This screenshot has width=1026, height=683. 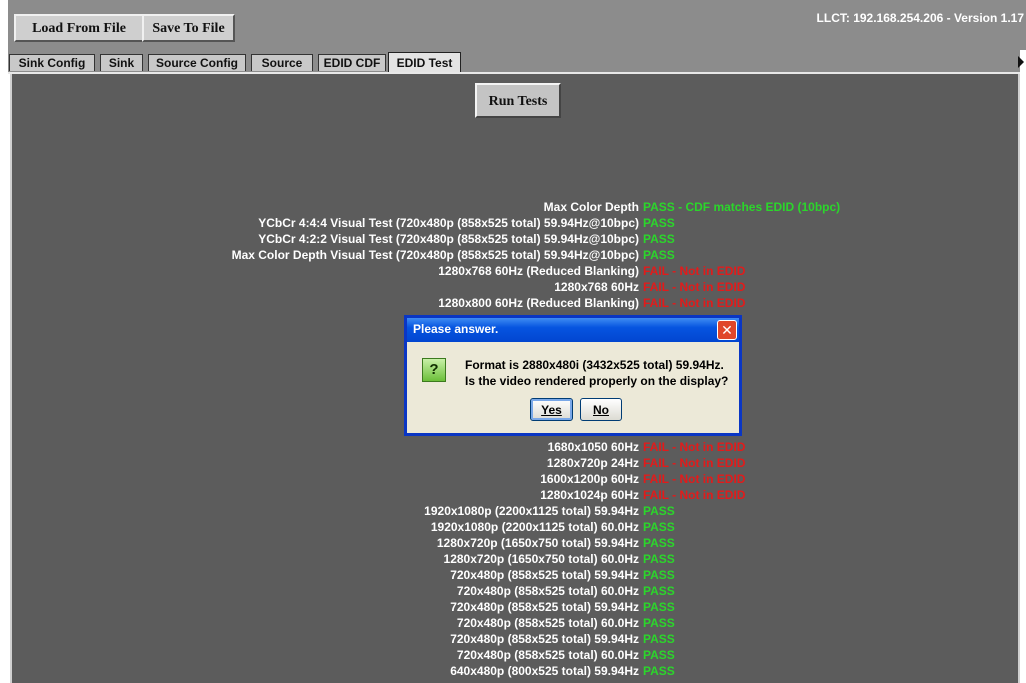 What do you see at coordinates (188, 28) in the screenshot?
I see `save-to-file-button: Save To File` at bounding box center [188, 28].